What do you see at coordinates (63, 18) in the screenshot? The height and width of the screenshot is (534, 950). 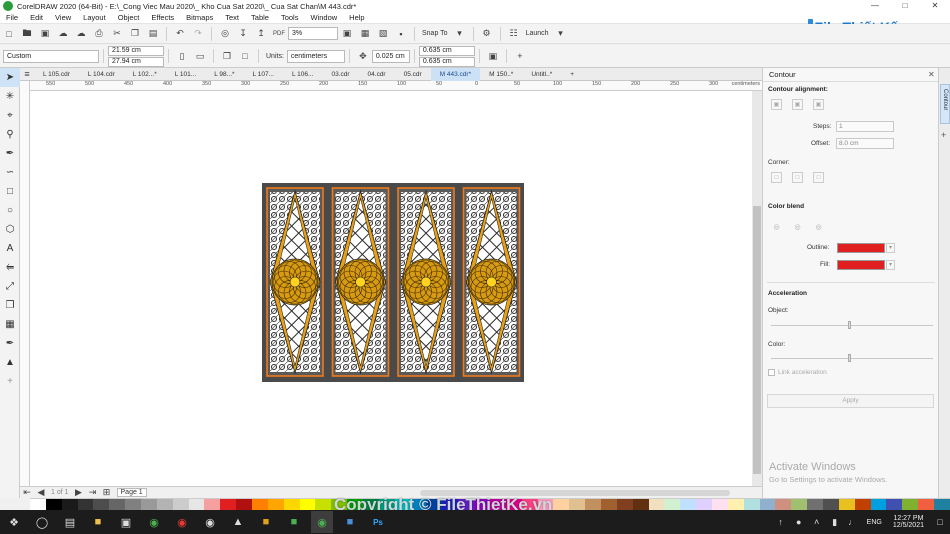 I see `menu-view: View` at bounding box center [63, 18].